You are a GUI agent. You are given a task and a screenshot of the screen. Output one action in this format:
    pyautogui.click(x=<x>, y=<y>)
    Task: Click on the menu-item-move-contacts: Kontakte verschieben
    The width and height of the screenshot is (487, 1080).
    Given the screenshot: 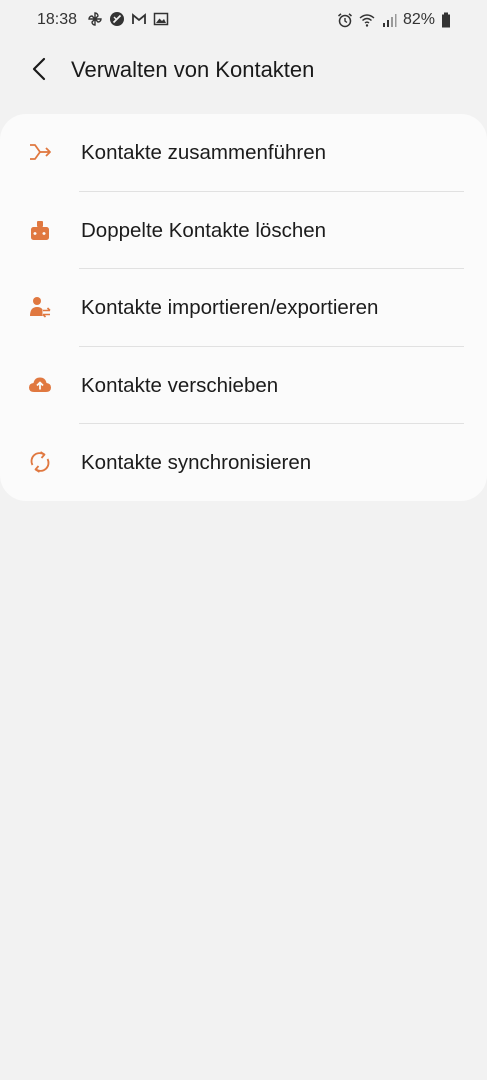 What is the action you would take?
    pyautogui.click(x=243, y=386)
    